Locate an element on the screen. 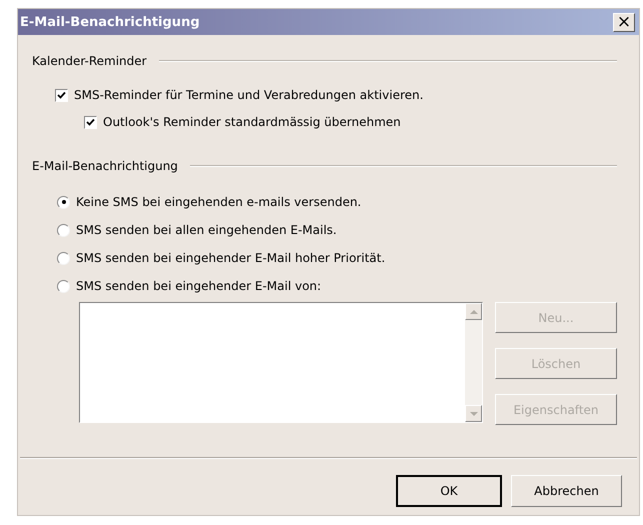  dialog-button: Abbrechen is located at coordinates (566, 491).